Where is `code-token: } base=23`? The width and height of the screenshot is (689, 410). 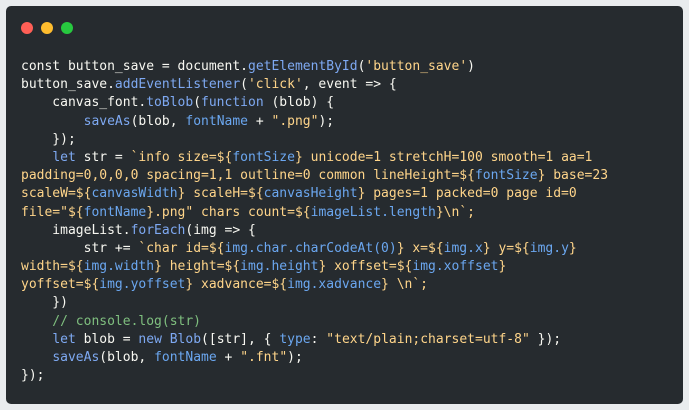
code-token: } base=23 is located at coordinates (573, 176).